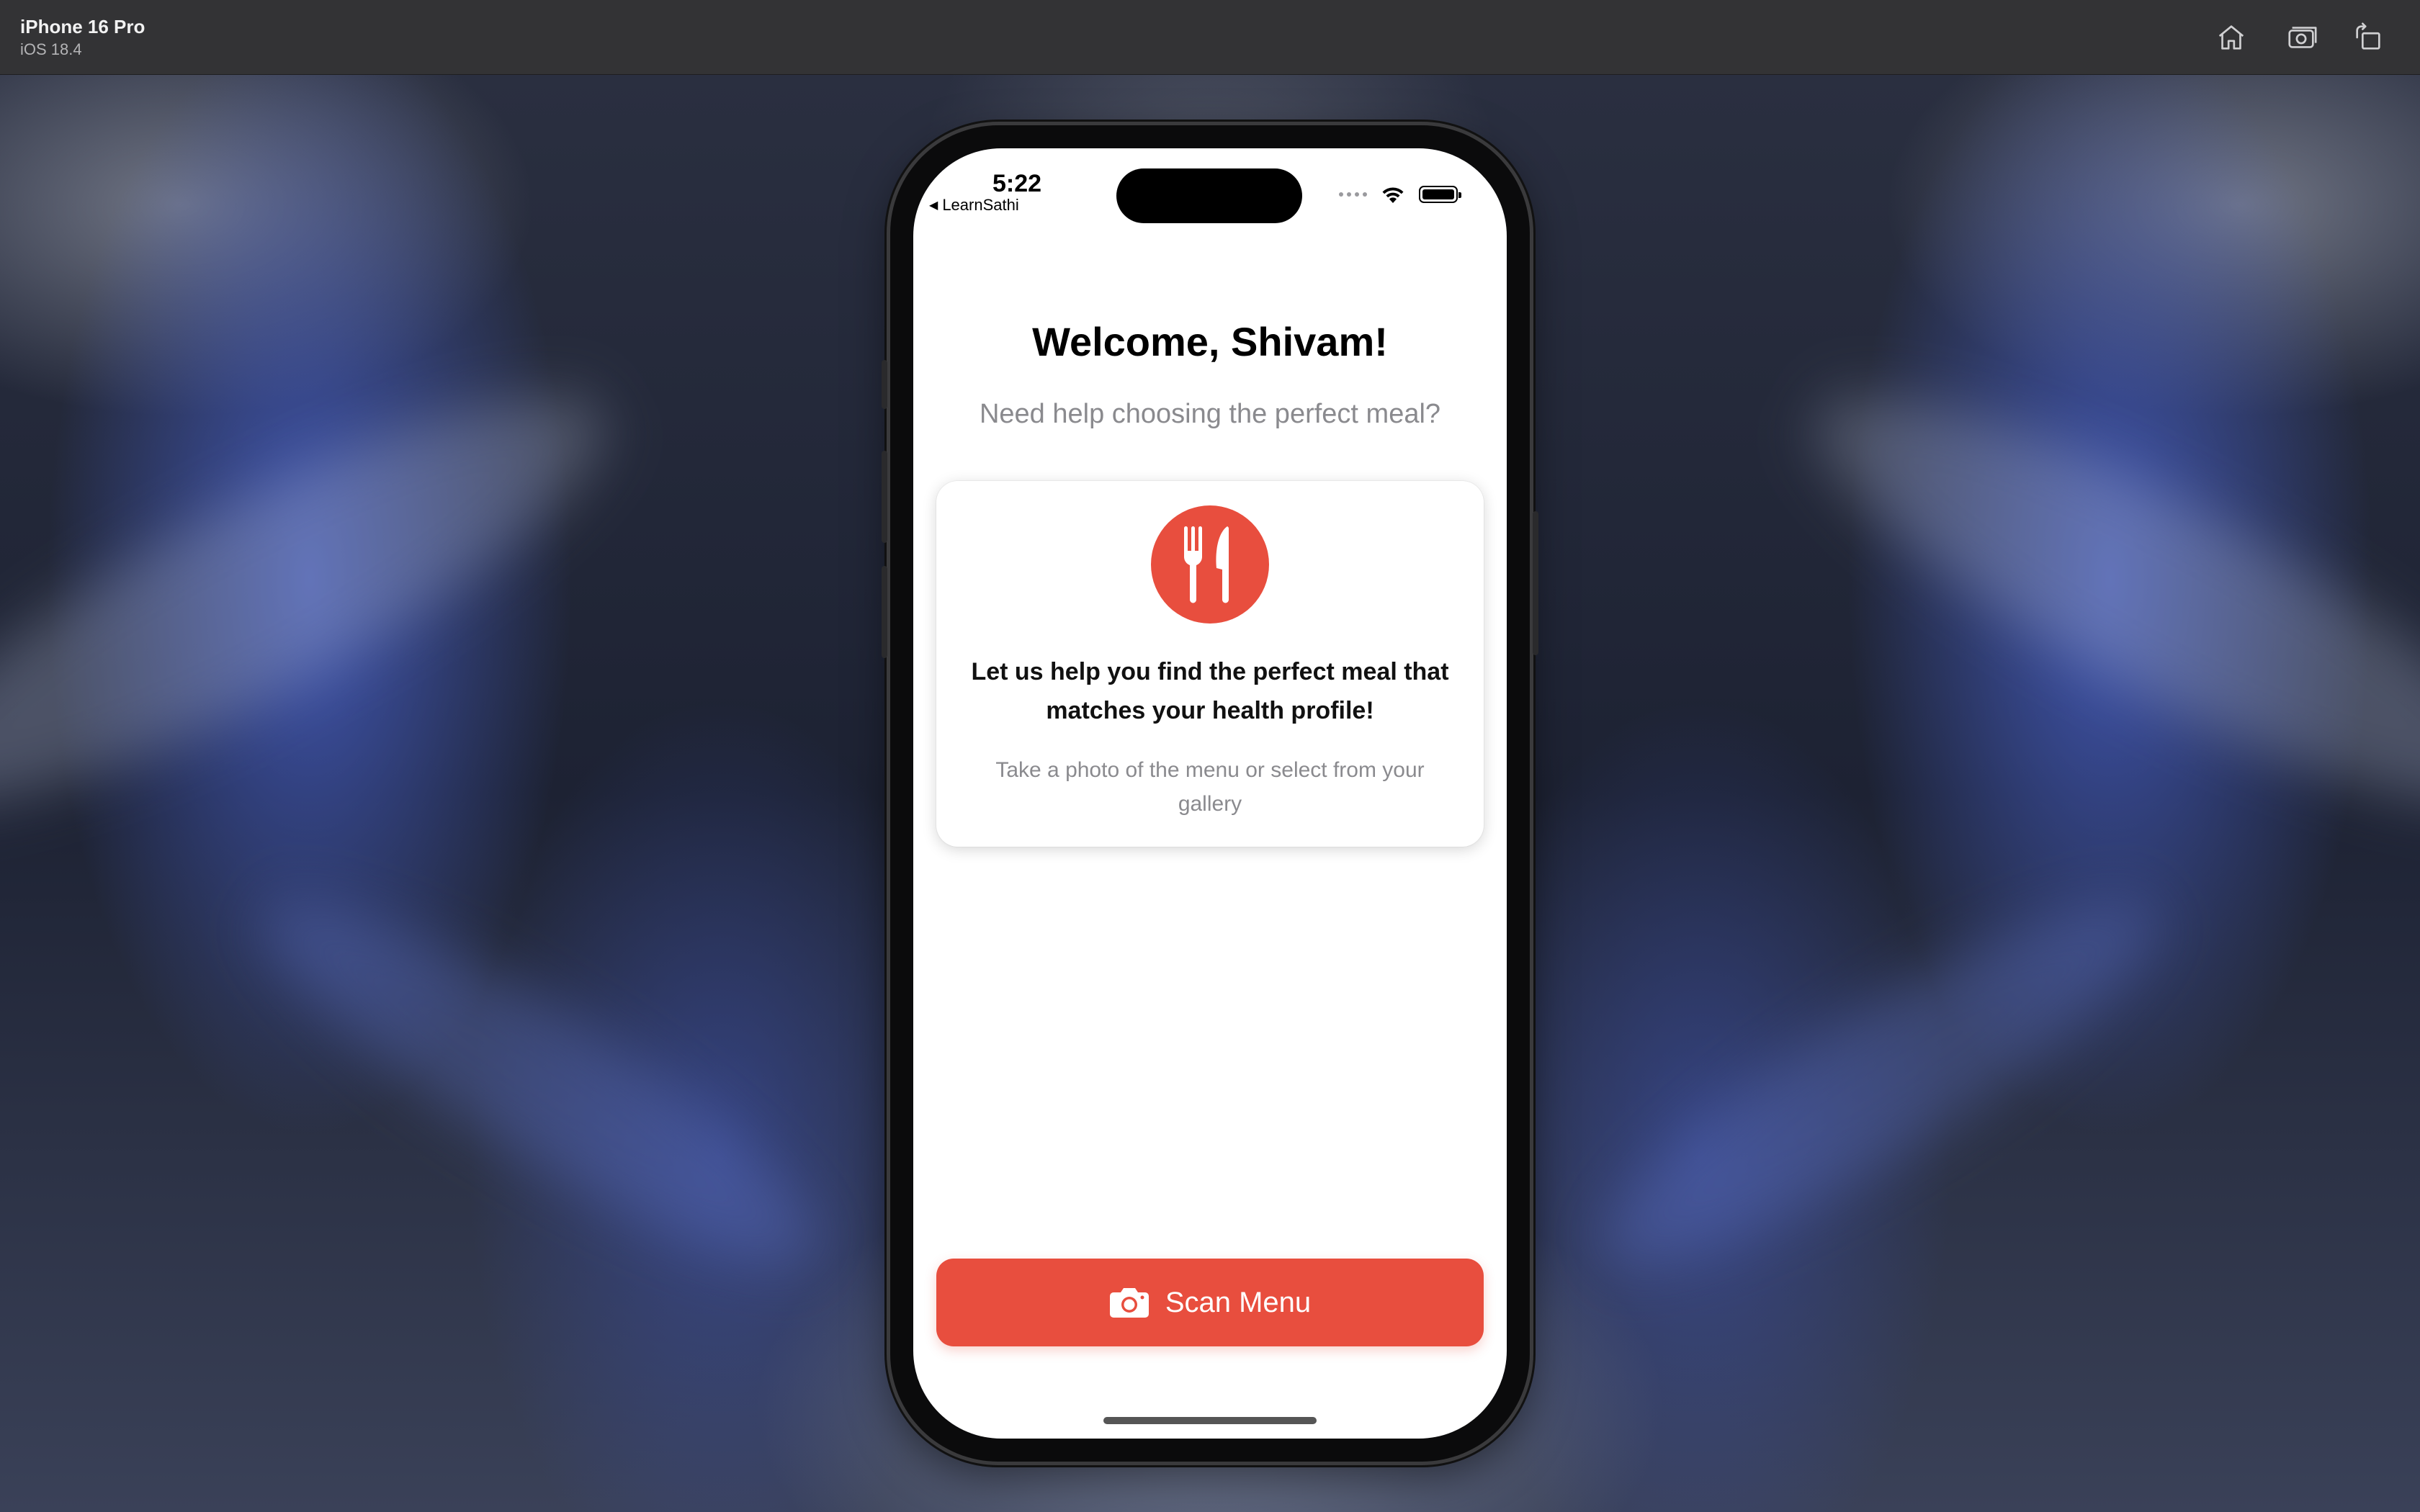 Image resolution: width=2420 pixels, height=1512 pixels. I want to click on scan-menu-label: Scan Menu, so click(1238, 1302).